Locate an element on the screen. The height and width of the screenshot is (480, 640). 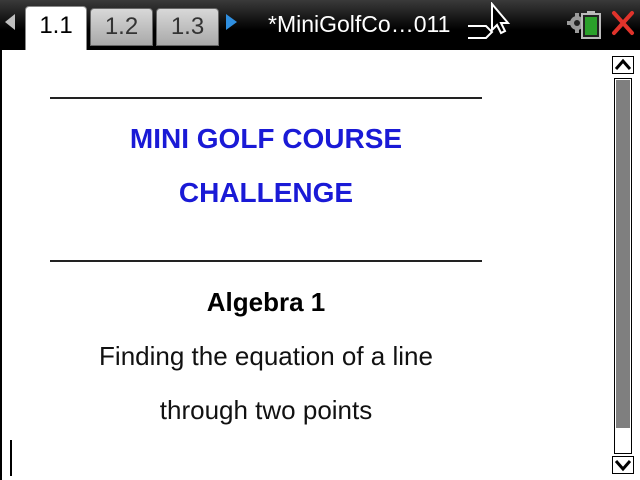
battery-icon is located at coordinates (591, 25).